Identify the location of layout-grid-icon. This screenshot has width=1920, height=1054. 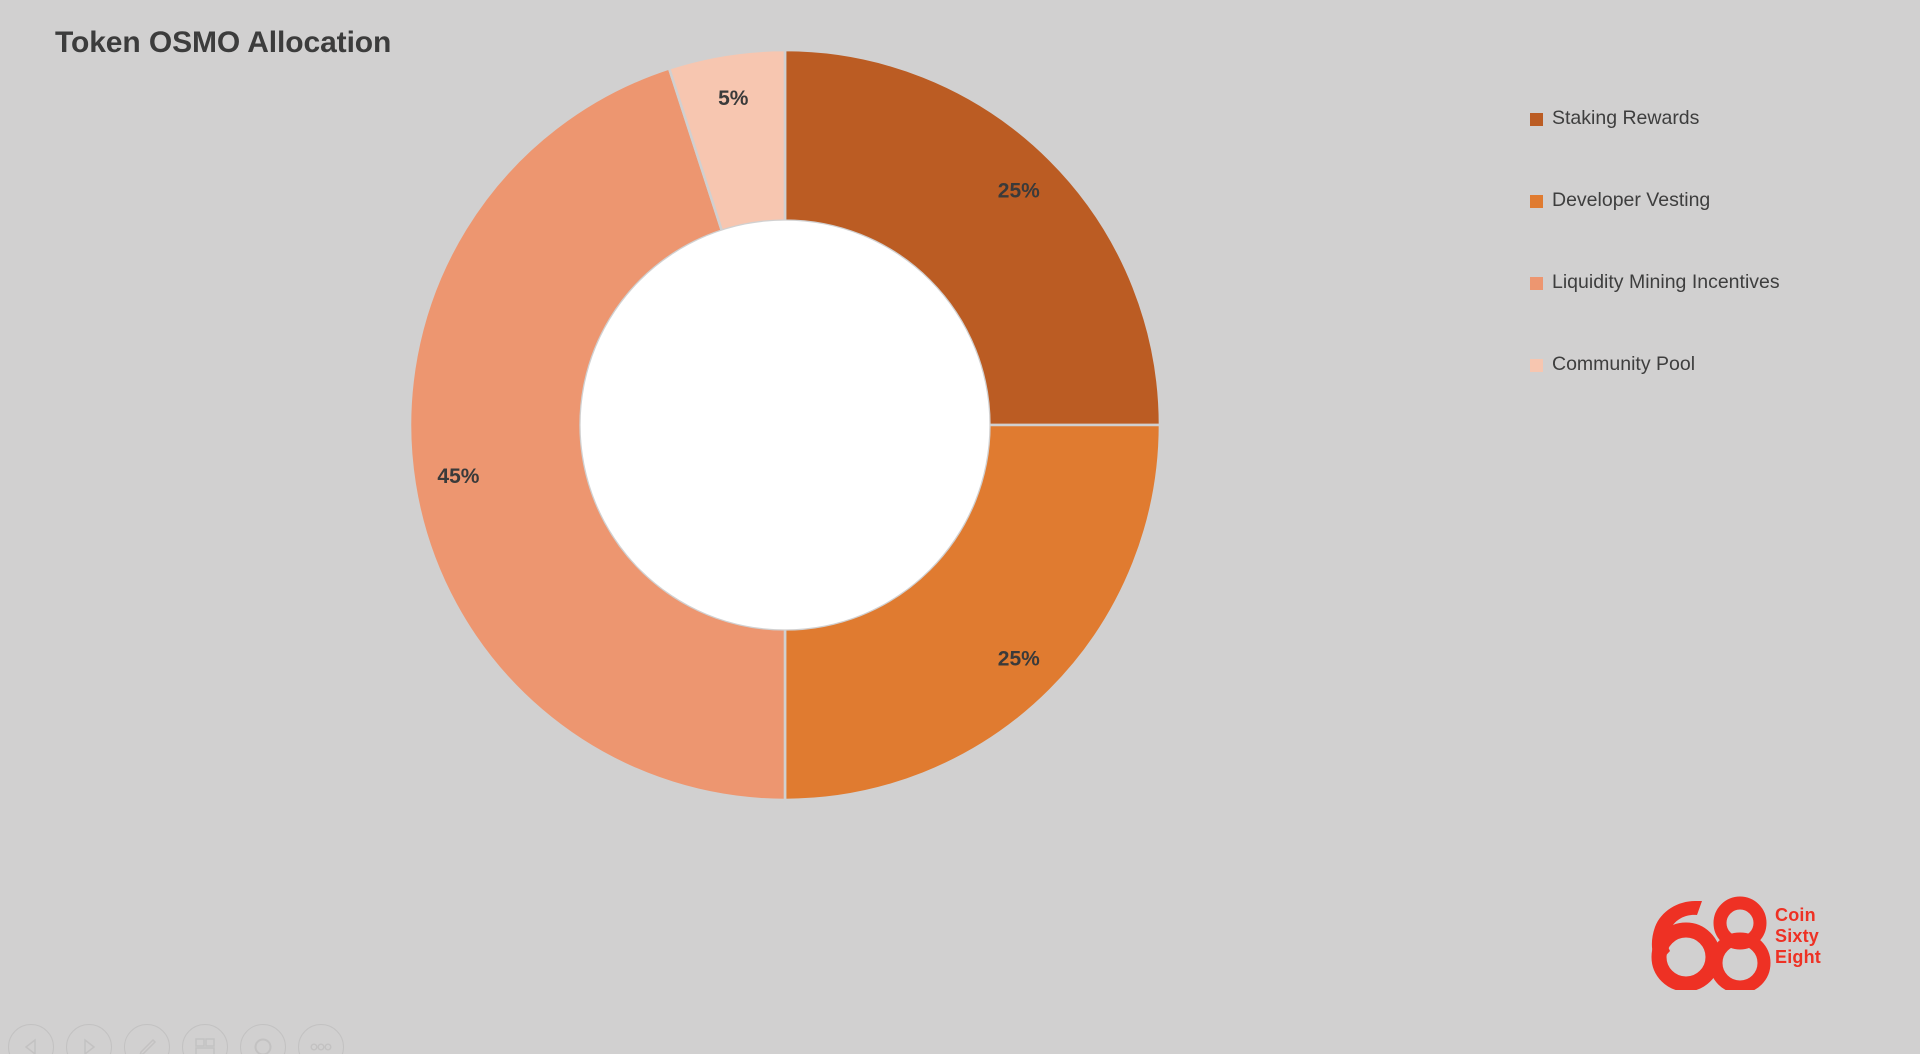
(205, 1046).